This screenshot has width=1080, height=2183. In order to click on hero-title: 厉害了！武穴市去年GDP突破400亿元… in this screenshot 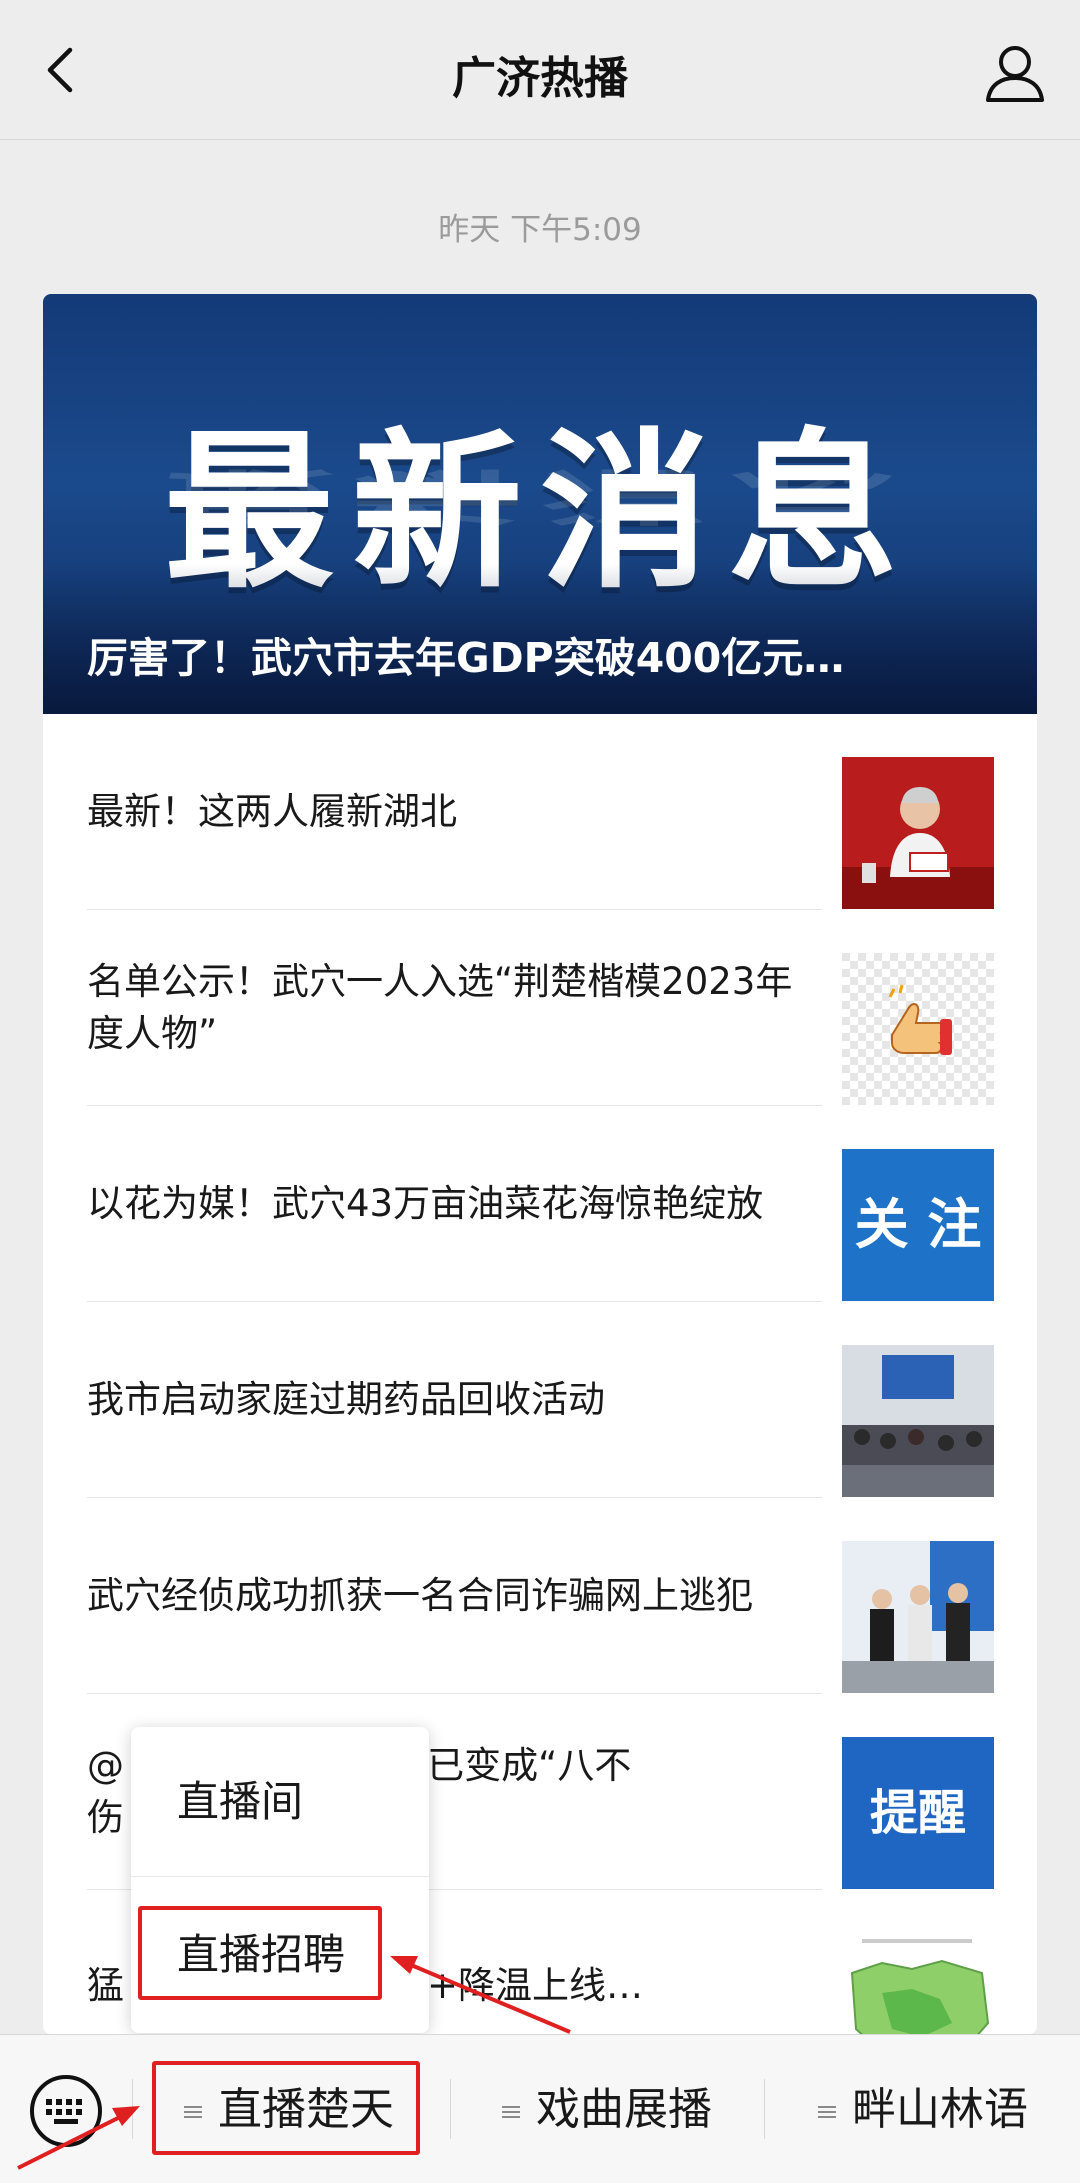, I will do `click(466, 658)`.